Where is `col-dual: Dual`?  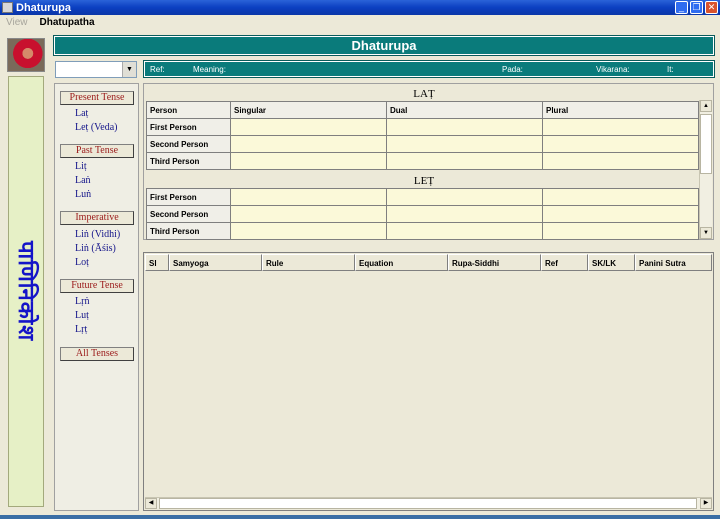 col-dual: Dual is located at coordinates (464, 110).